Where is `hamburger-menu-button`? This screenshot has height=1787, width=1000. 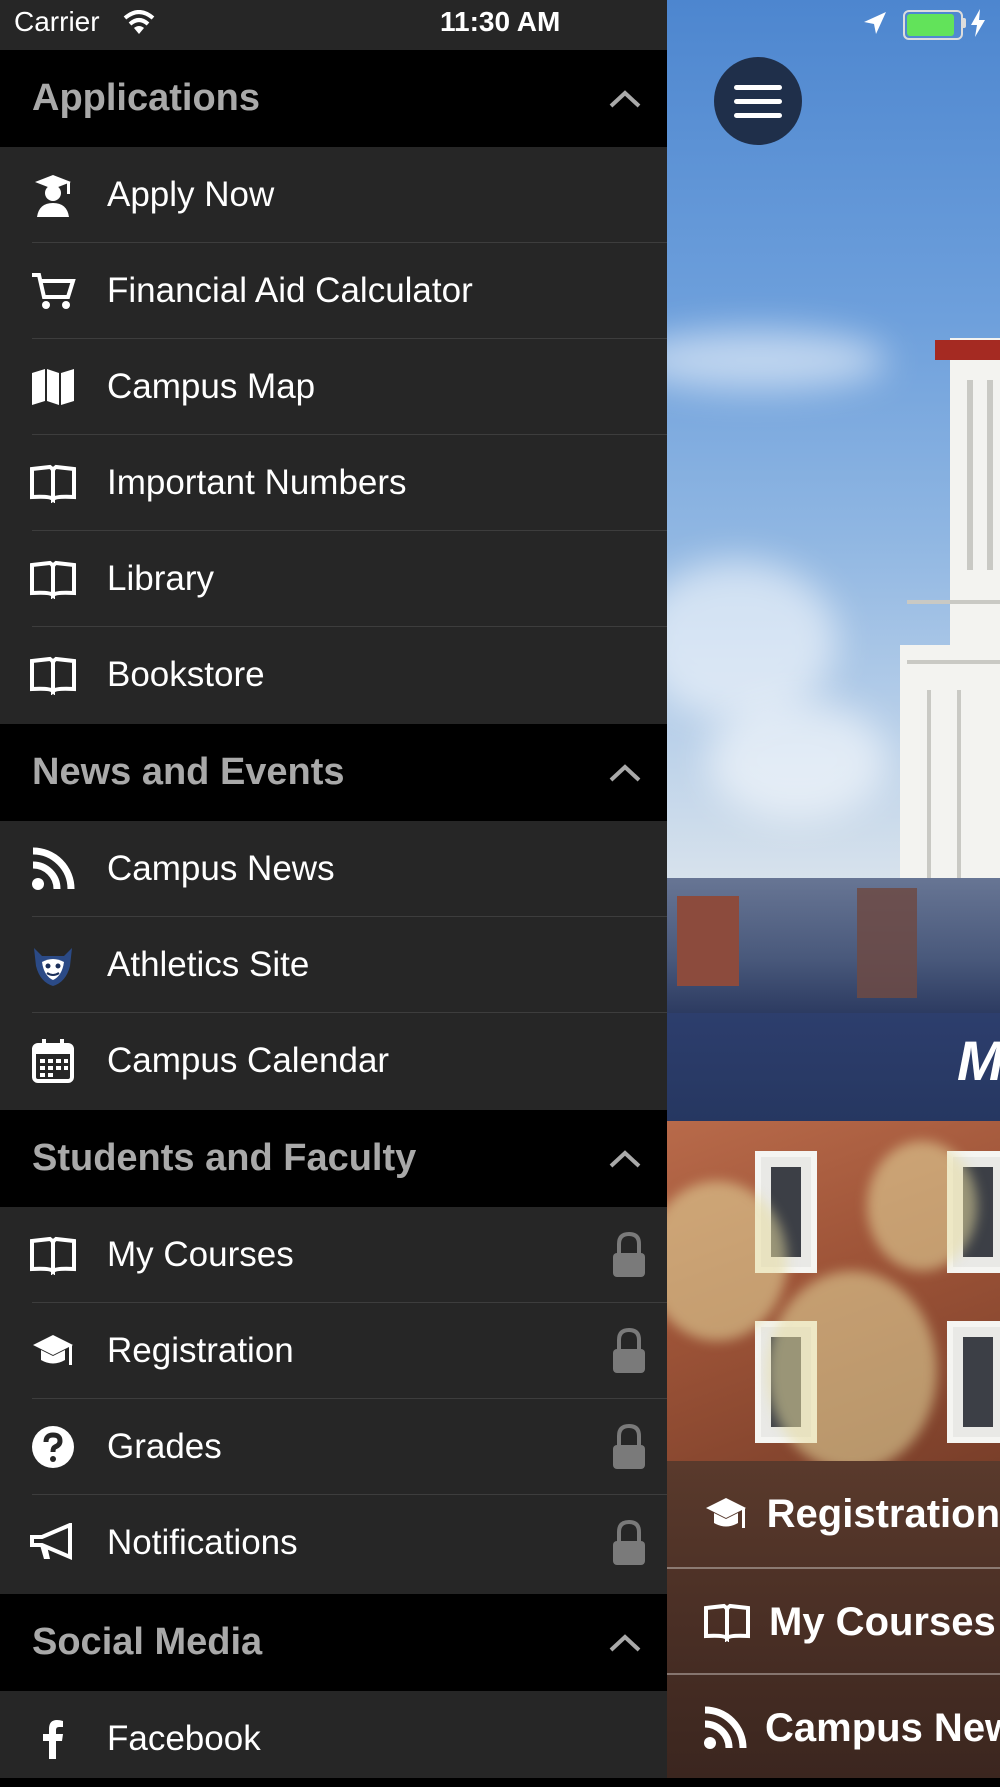 hamburger-menu-button is located at coordinates (758, 101).